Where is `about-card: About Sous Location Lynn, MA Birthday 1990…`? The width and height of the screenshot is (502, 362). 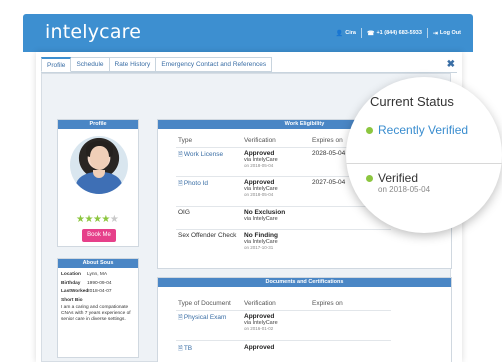
about-card: About Sous Location Lynn, MA Birthday 1990… is located at coordinates (98, 308).